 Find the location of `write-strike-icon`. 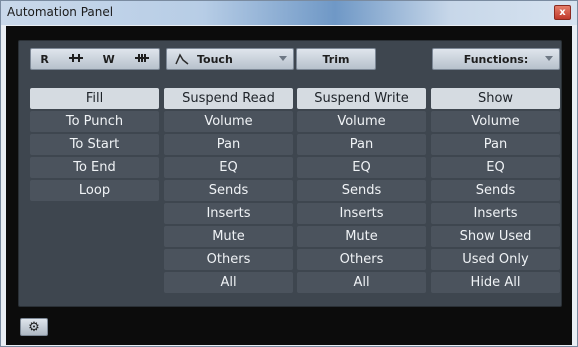

write-strike-icon is located at coordinates (141, 57).